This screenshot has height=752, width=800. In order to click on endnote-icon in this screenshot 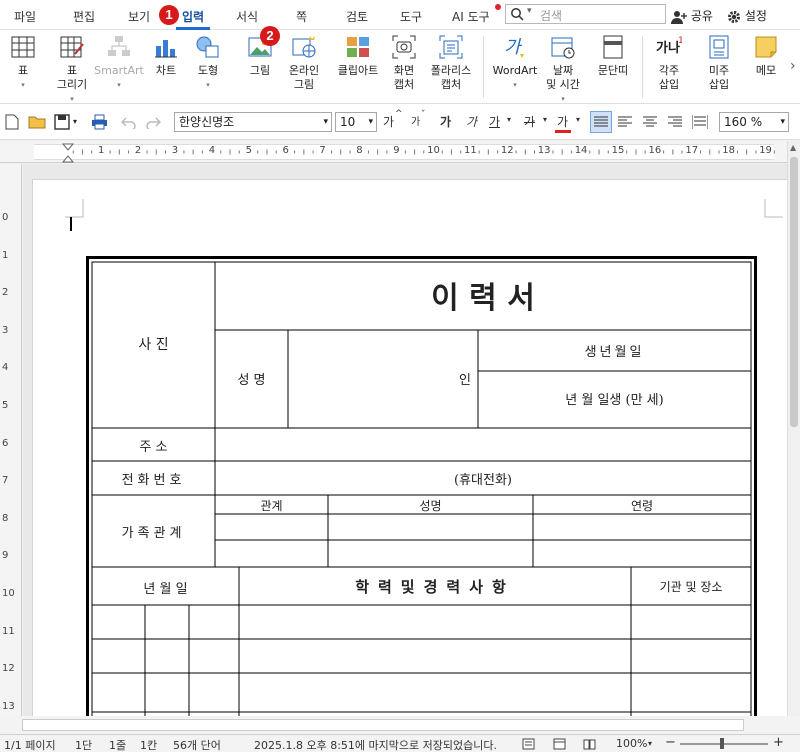, I will do `click(719, 47)`.